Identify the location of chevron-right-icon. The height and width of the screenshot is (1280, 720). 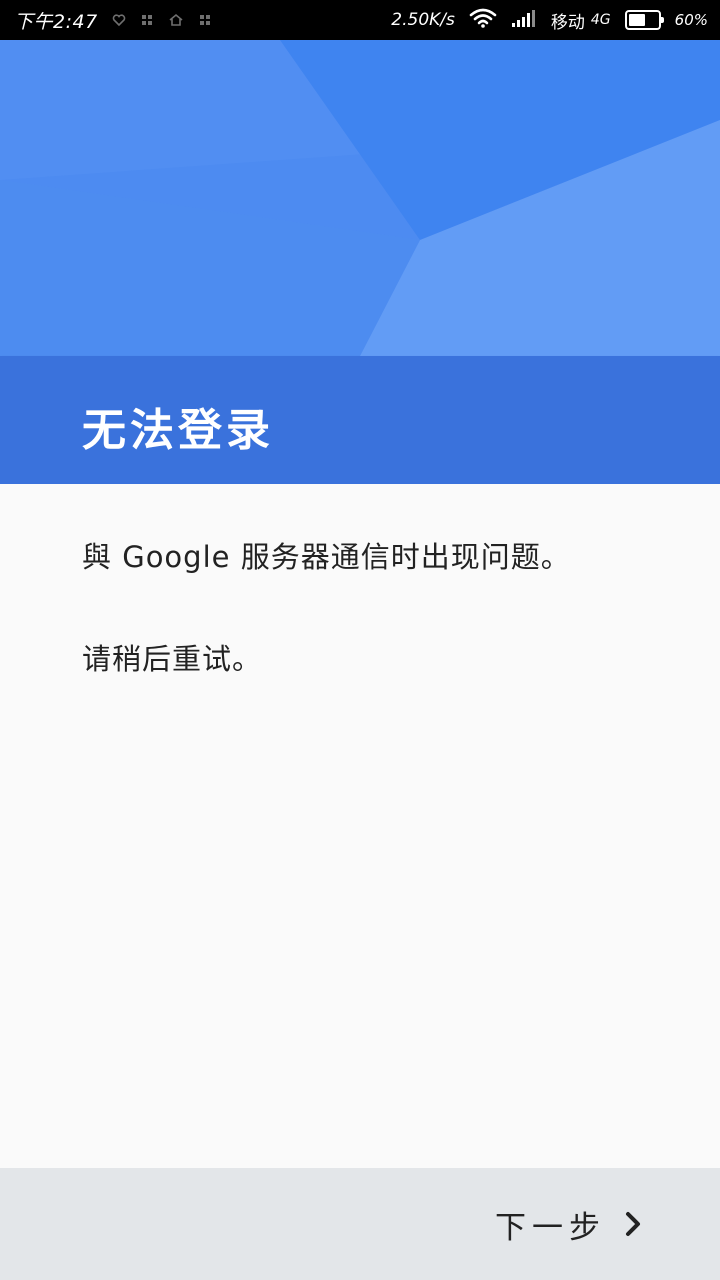
(633, 1224).